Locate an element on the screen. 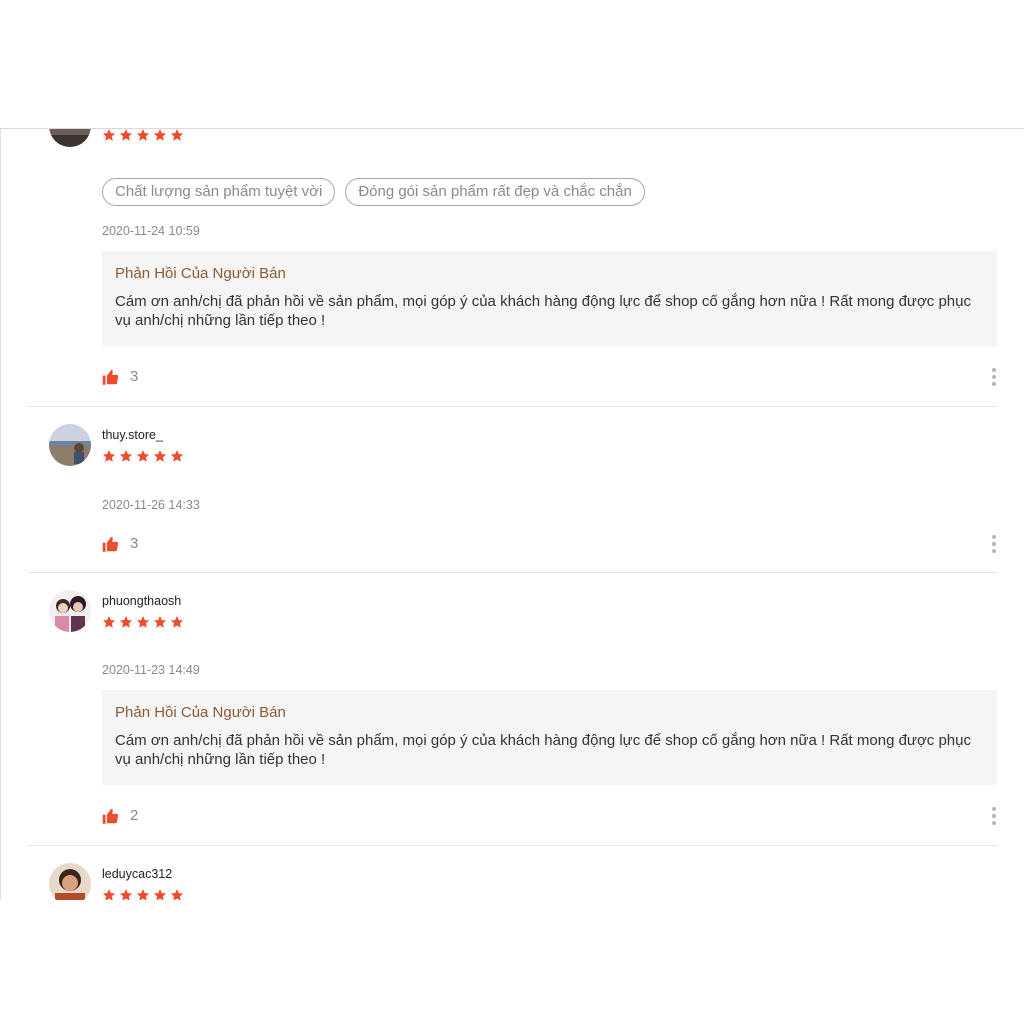 Image resolution: width=1024 pixels, height=1024 pixels. like-count: 2 is located at coordinates (134, 815).